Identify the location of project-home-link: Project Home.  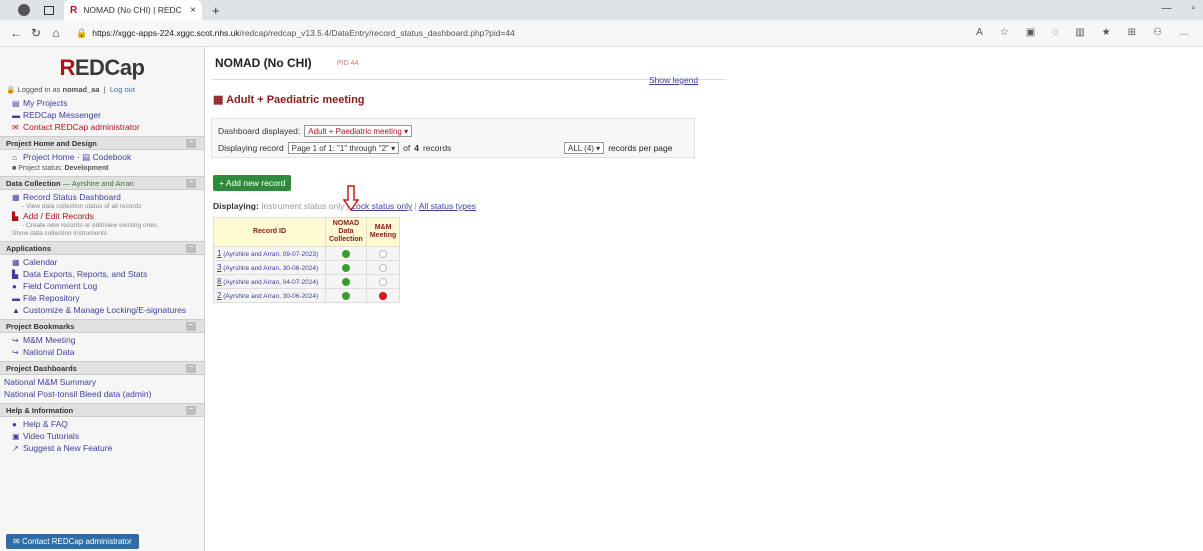
(49, 157).